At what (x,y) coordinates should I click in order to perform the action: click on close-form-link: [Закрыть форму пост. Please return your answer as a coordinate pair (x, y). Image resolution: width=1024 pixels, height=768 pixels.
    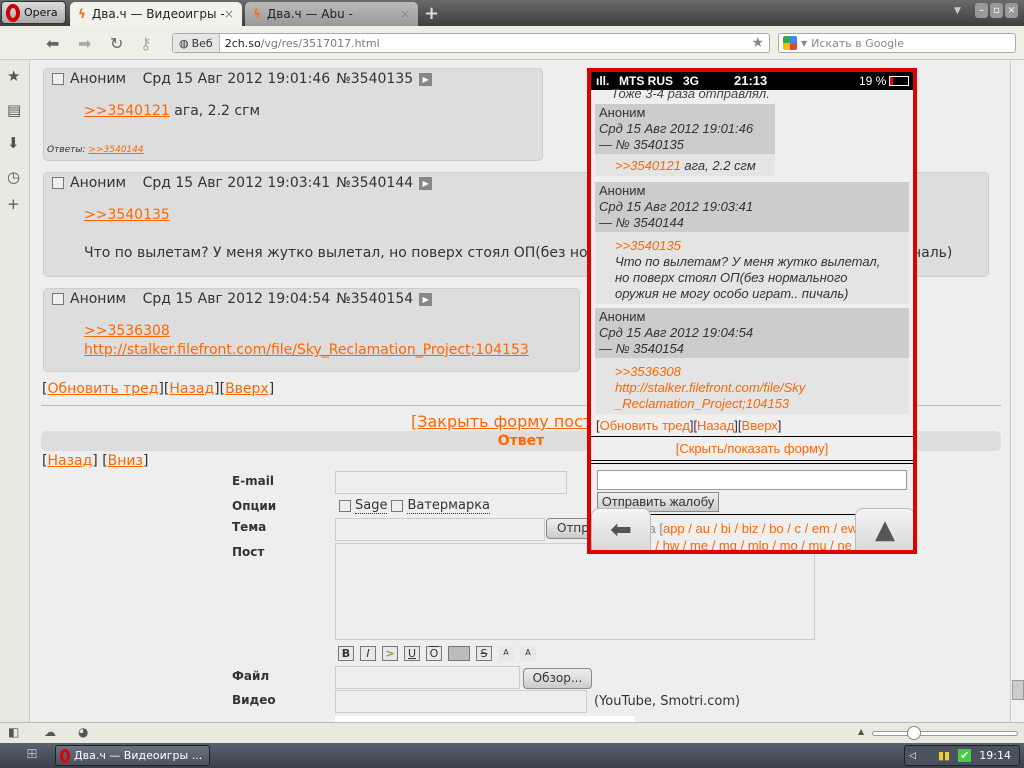
    Looking at the image, I should click on (501, 421).